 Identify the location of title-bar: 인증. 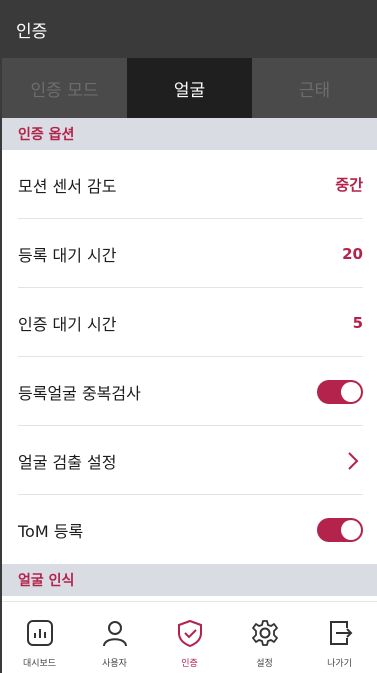
(189, 29).